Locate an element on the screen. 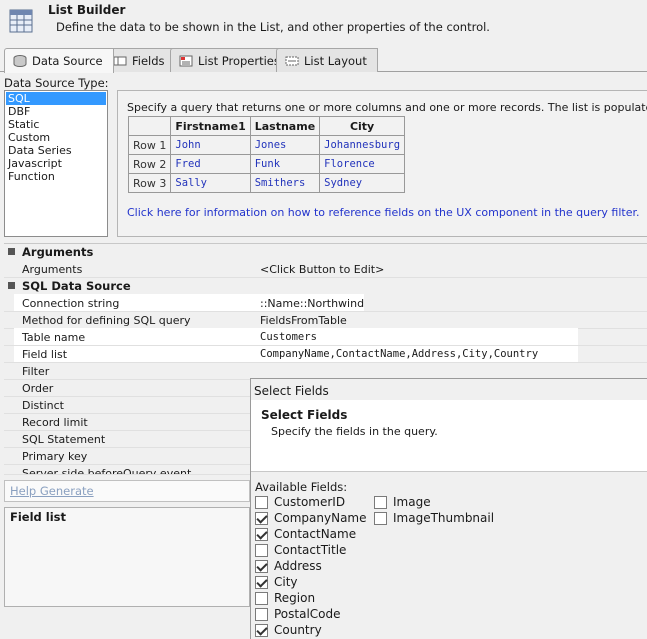  data-source-type-label: Data Source Type: is located at coordinates (56, 83).